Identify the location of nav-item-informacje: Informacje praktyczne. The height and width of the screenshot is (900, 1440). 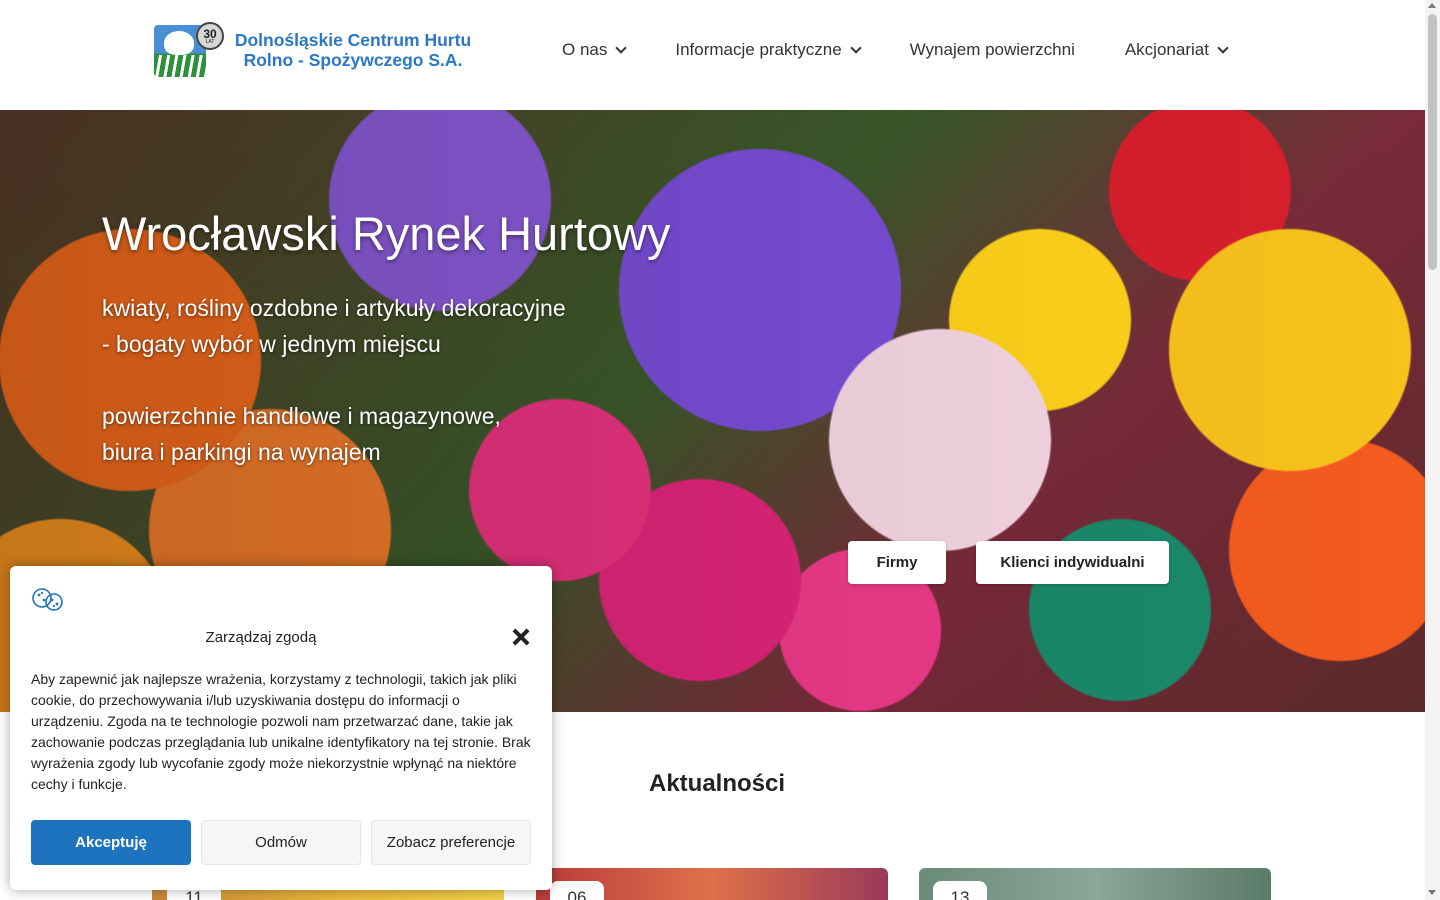
(768, 50).